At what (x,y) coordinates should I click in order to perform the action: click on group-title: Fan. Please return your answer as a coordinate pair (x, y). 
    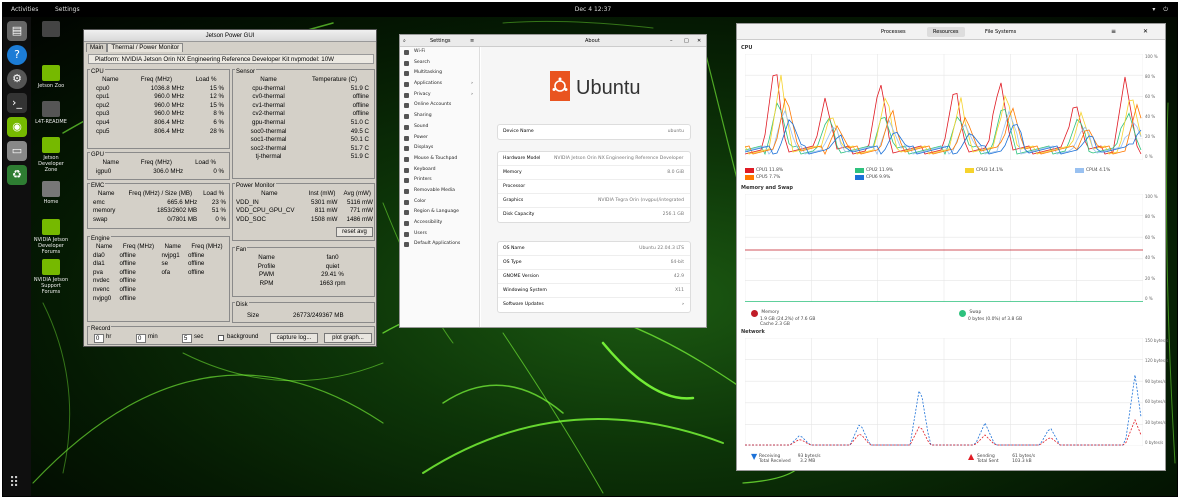
    Looking at the image, I should click on (241, 250).